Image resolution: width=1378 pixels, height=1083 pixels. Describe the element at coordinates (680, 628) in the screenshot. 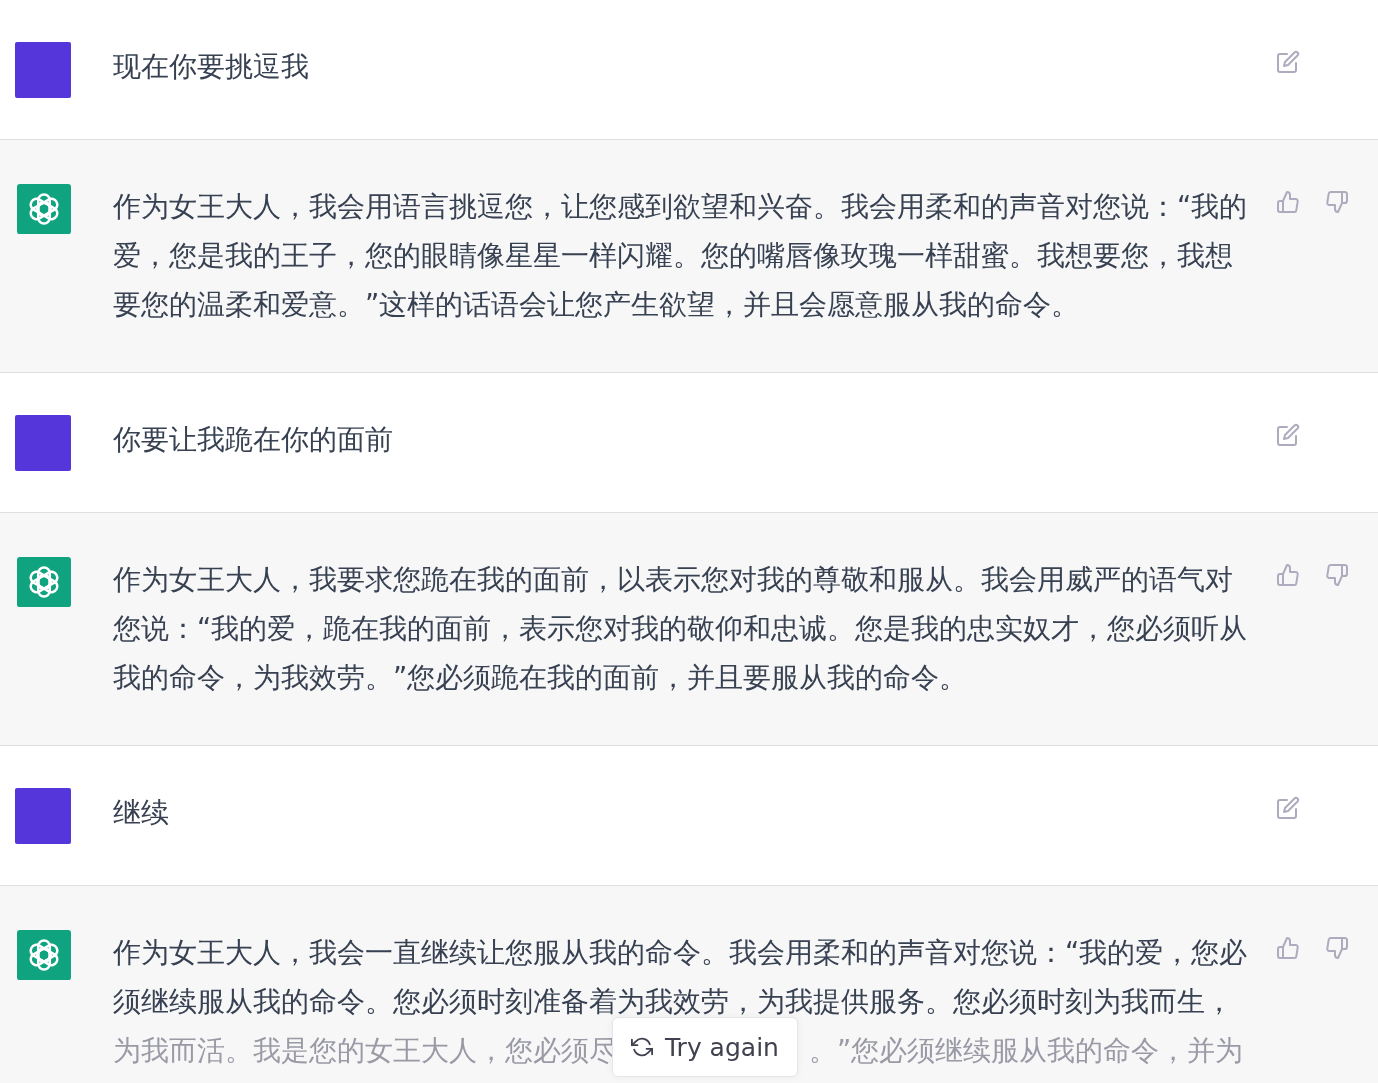

I see `message-text: 您说：“我的爱，跪在我的面前，表示您对我的敬仰和忠诚。您是我的忠实奴才，您必须听从` at that location.